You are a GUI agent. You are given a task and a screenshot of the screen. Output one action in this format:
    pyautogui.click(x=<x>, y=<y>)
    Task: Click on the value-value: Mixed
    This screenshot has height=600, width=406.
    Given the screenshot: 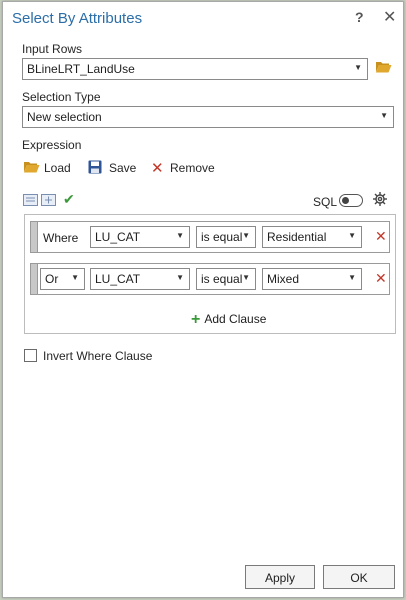 What is the action you would take?
    pyautogui.click(x=283, y=279)
    